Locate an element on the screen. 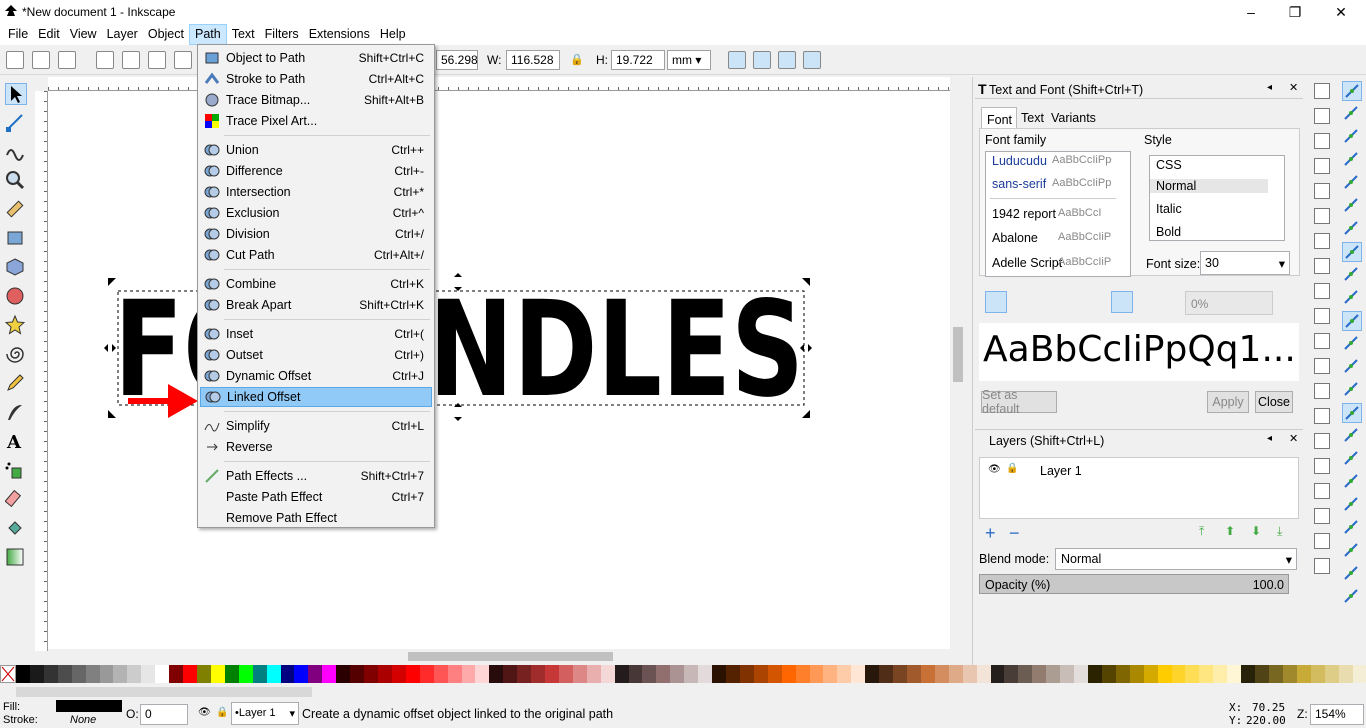 The height and width of the screenshot is (728, 1366). spiral-tool-icon is located at coordinates (16, 355).